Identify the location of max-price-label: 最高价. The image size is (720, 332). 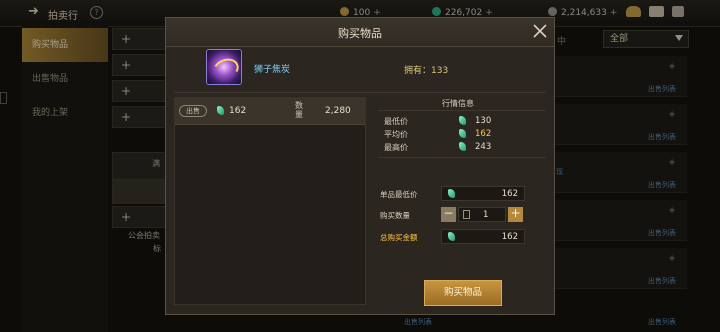
(396, 147).